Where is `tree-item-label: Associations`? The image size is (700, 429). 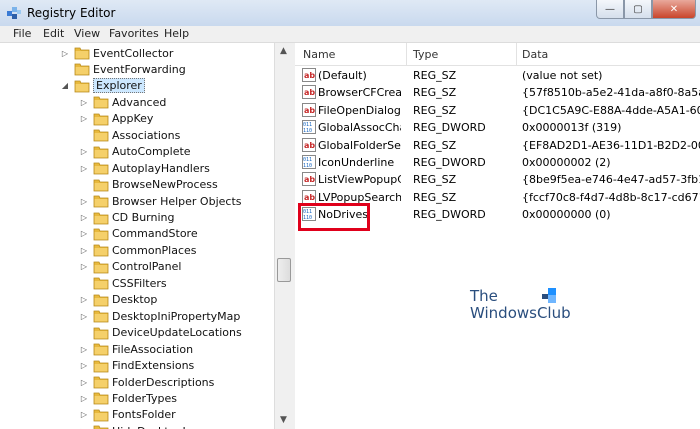 tree-item-label: Associations is located at coordinates (146, 135).